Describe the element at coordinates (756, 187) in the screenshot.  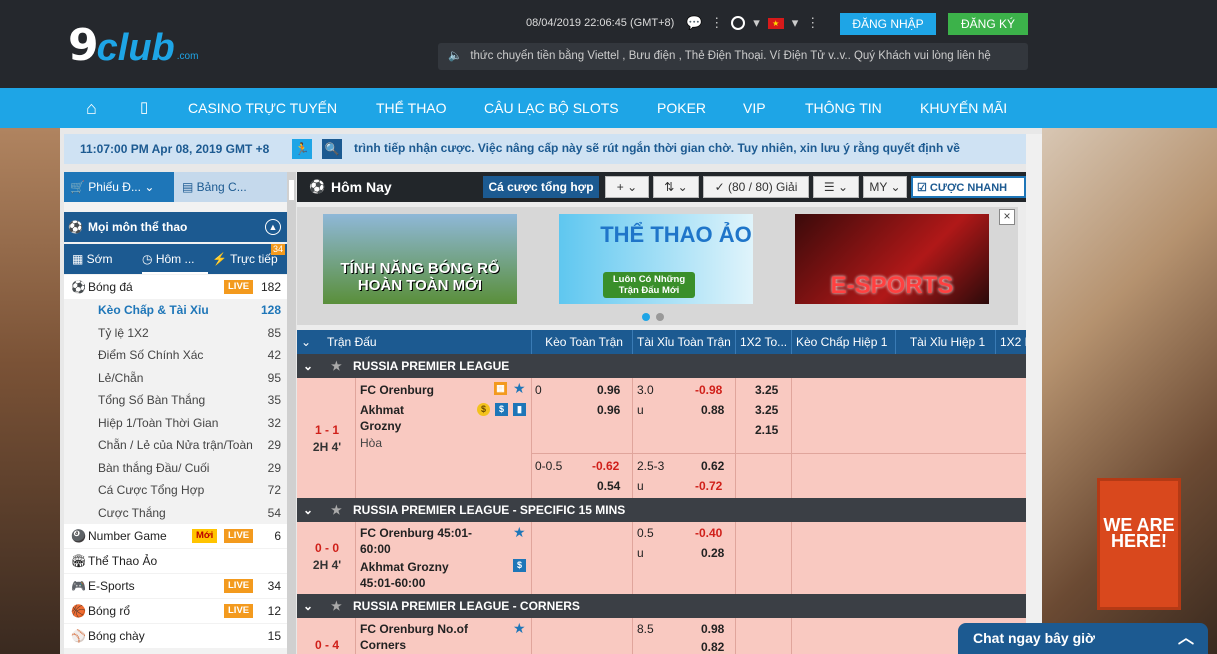
I see `league-filter-button: ✓ (80 / 80) Giải` at that location.